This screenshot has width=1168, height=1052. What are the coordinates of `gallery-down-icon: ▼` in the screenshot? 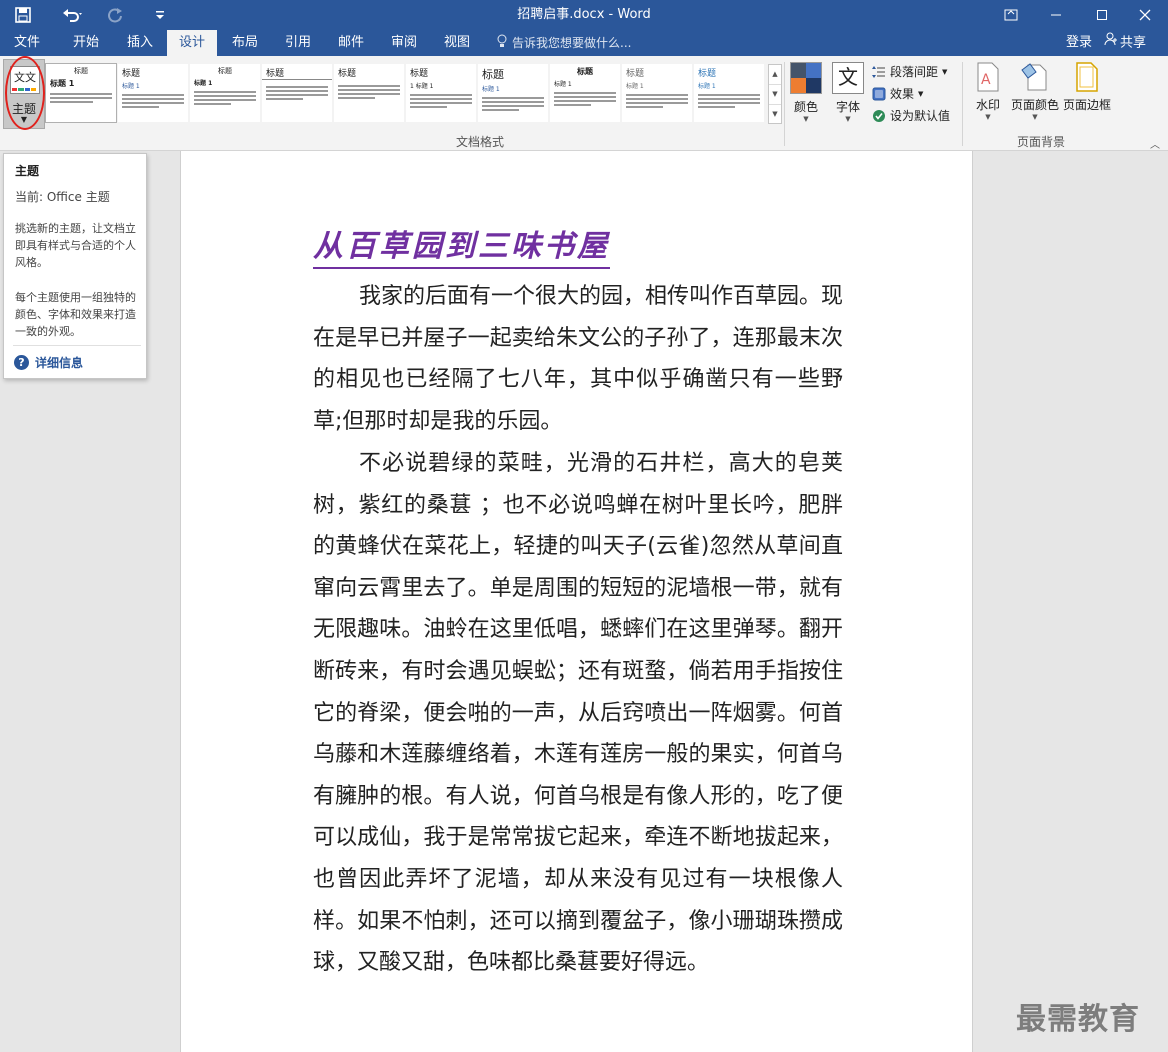 It's located at (775, 95).